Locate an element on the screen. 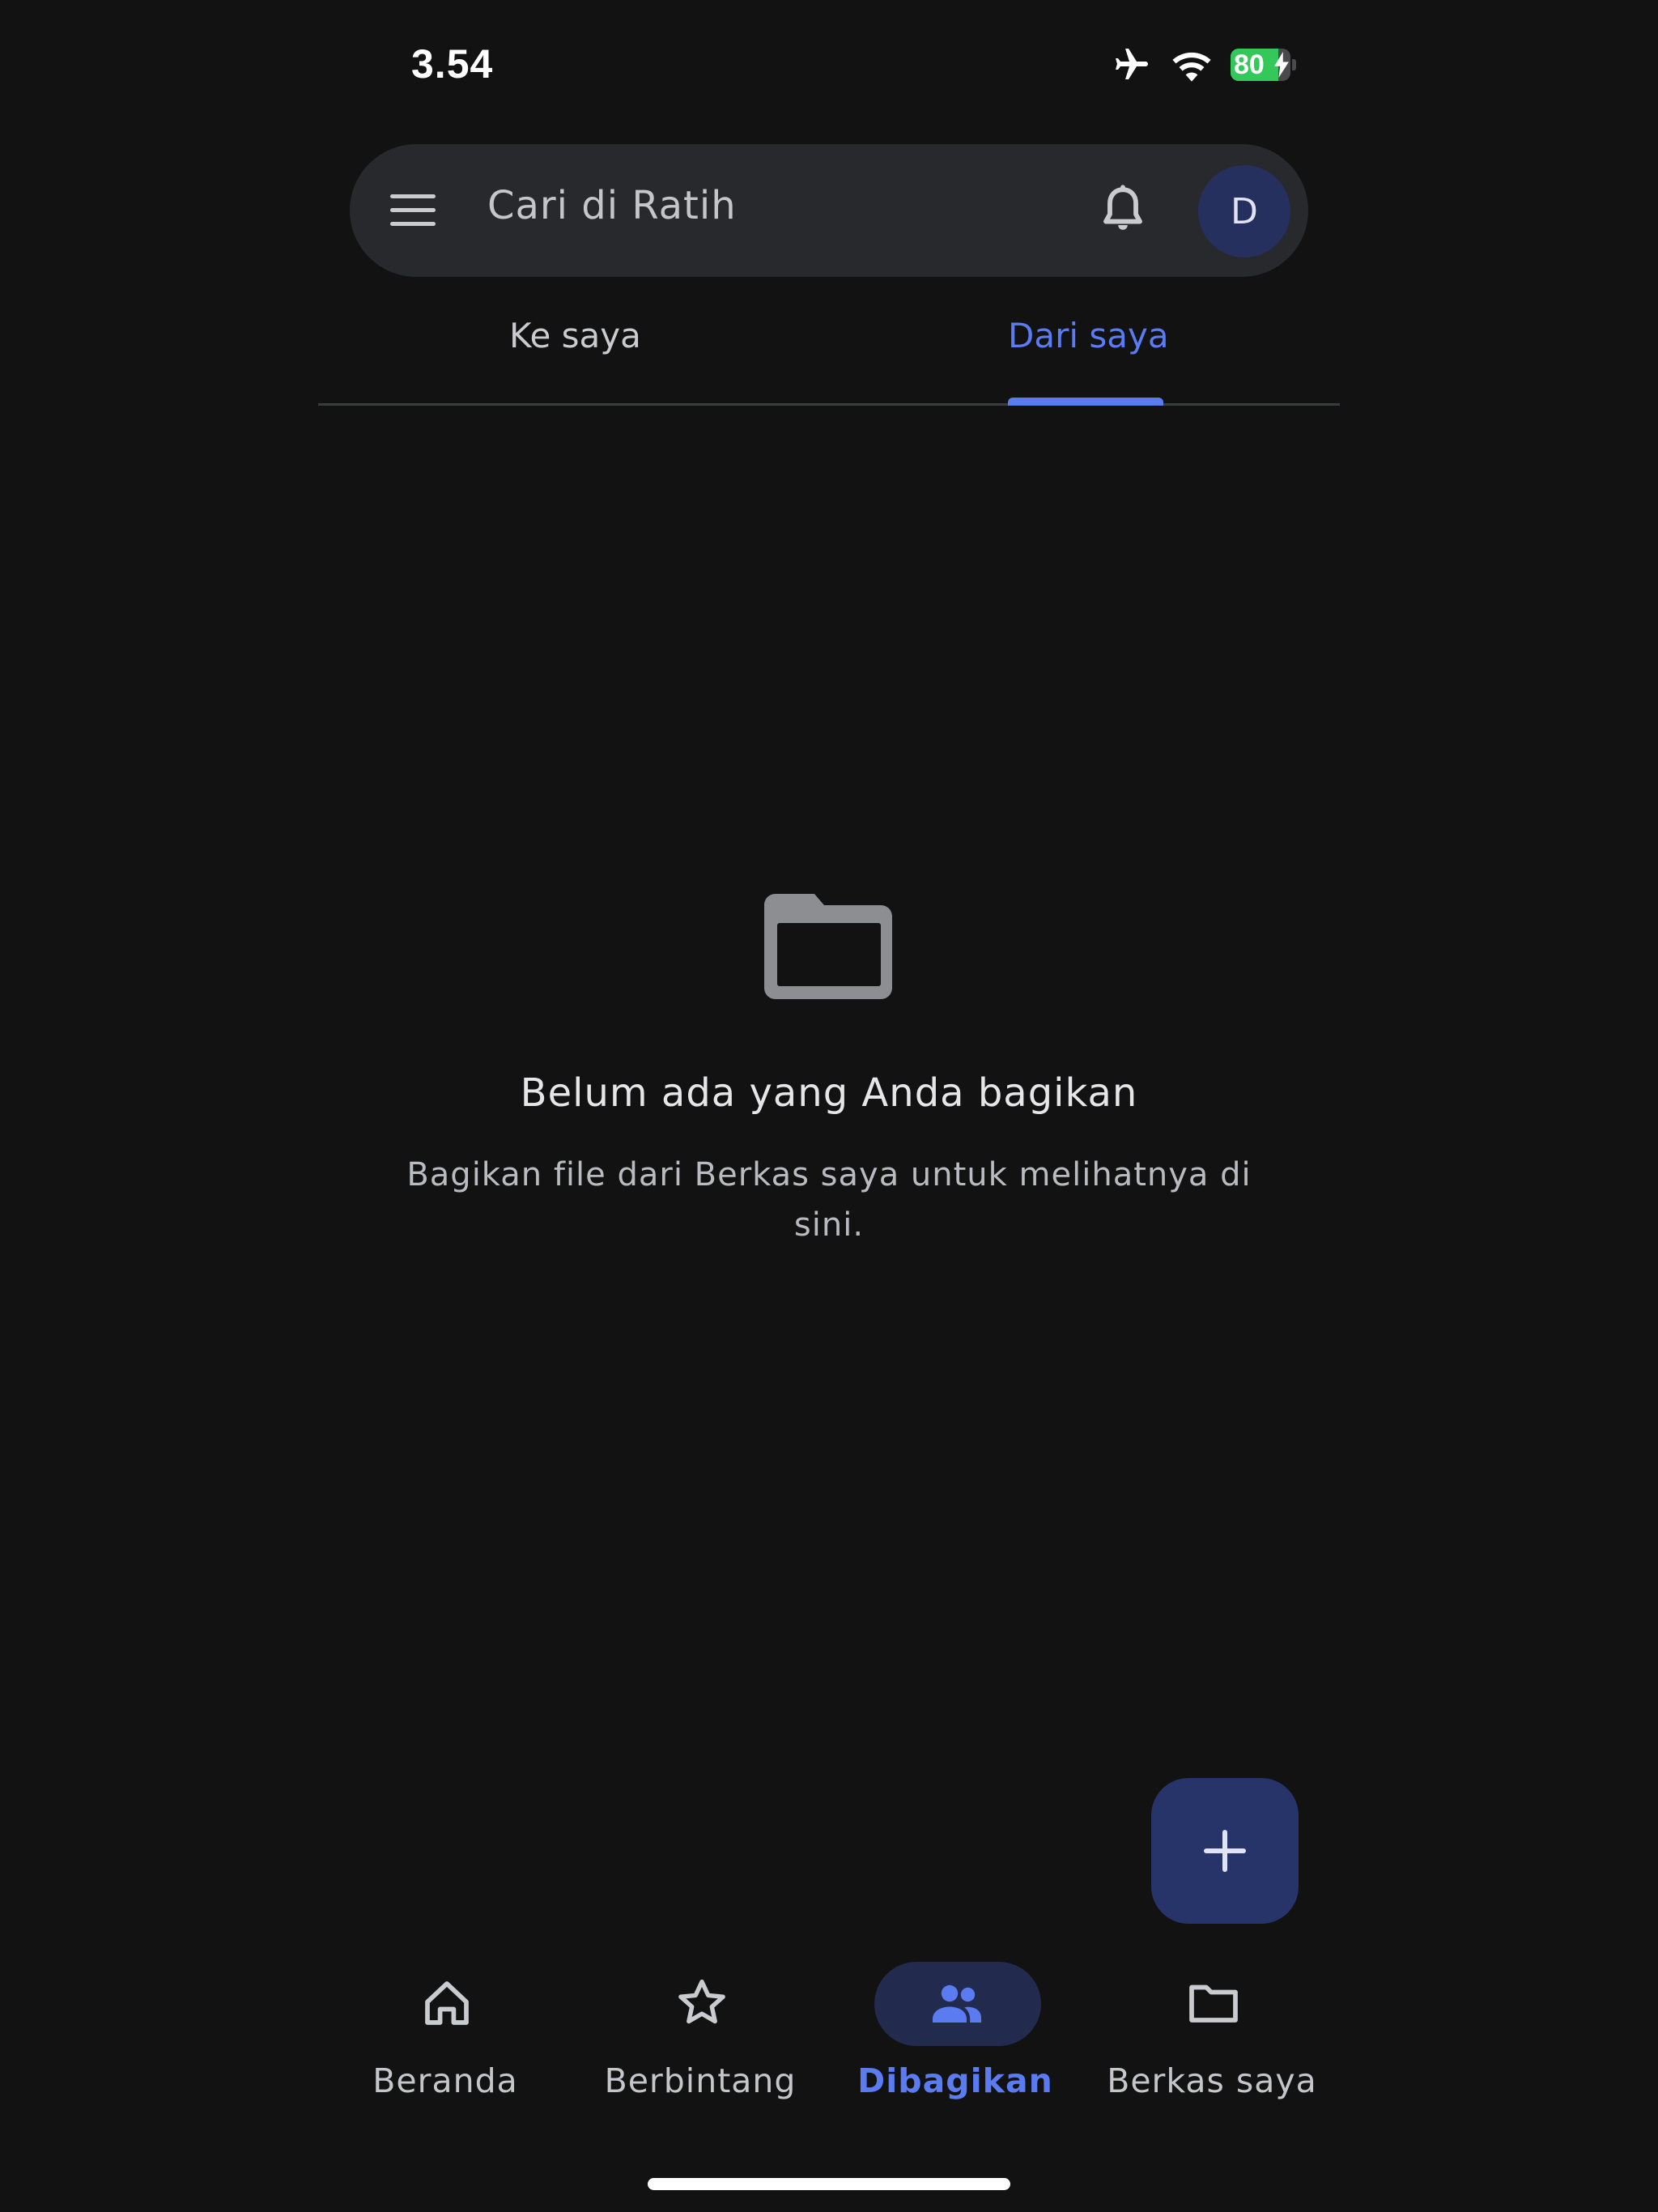 This screenshot has height=2212, width=1658. tab-active-indicator is located at coordinates (1085, 402).